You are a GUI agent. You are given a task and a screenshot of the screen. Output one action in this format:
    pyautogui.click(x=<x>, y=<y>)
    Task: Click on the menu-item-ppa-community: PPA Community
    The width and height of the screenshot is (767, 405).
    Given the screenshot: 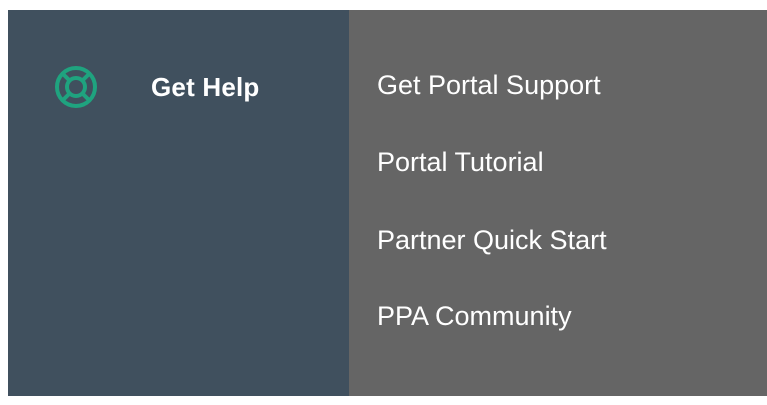 What is the action you would take?
    pyautogui.click(x=474, y=316)
    